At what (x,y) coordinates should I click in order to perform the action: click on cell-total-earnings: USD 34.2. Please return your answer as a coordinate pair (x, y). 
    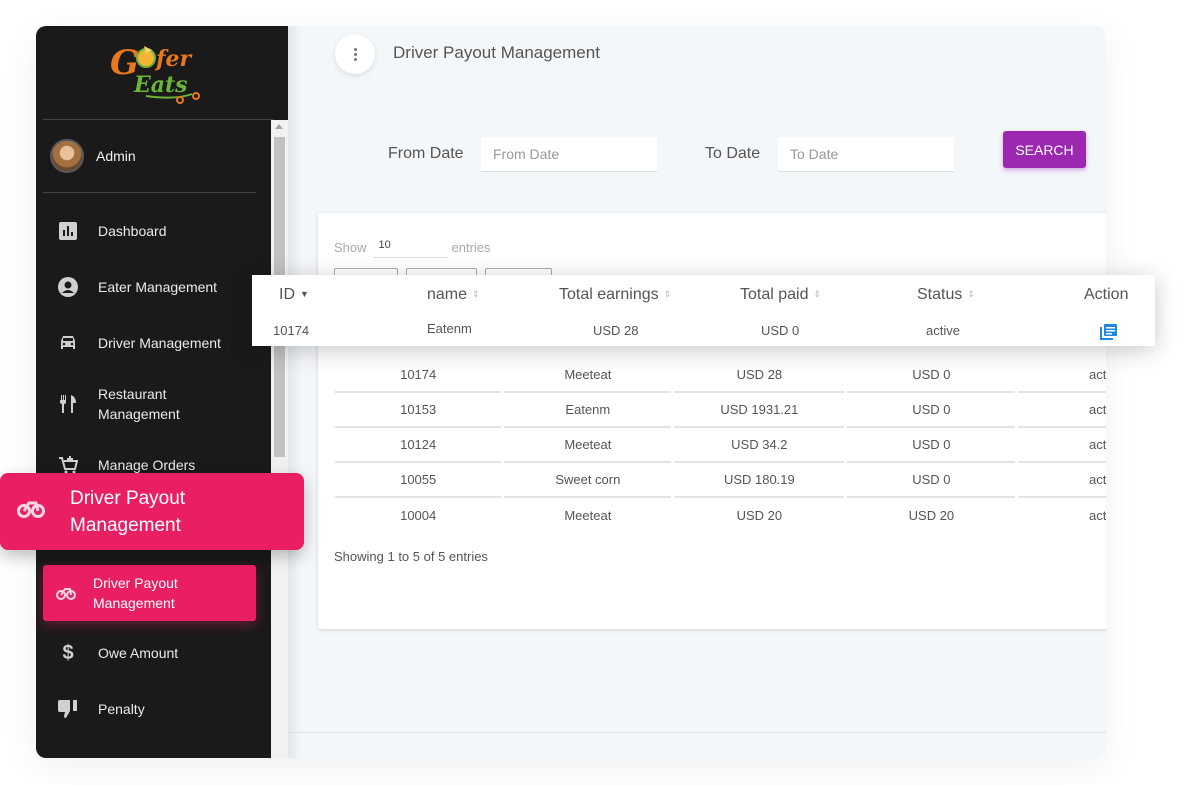
    Looking at the image, I should click on (758, 445).